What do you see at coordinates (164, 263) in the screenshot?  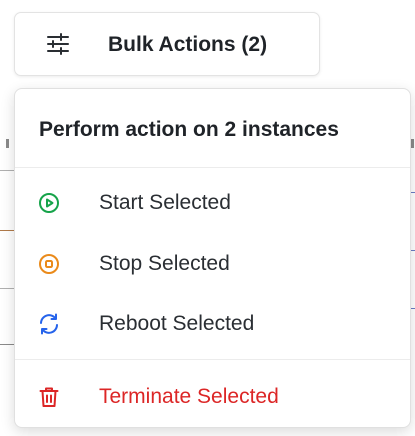 I see `stop-selected-label: Stop Selected` at bounding box center [164, 263].